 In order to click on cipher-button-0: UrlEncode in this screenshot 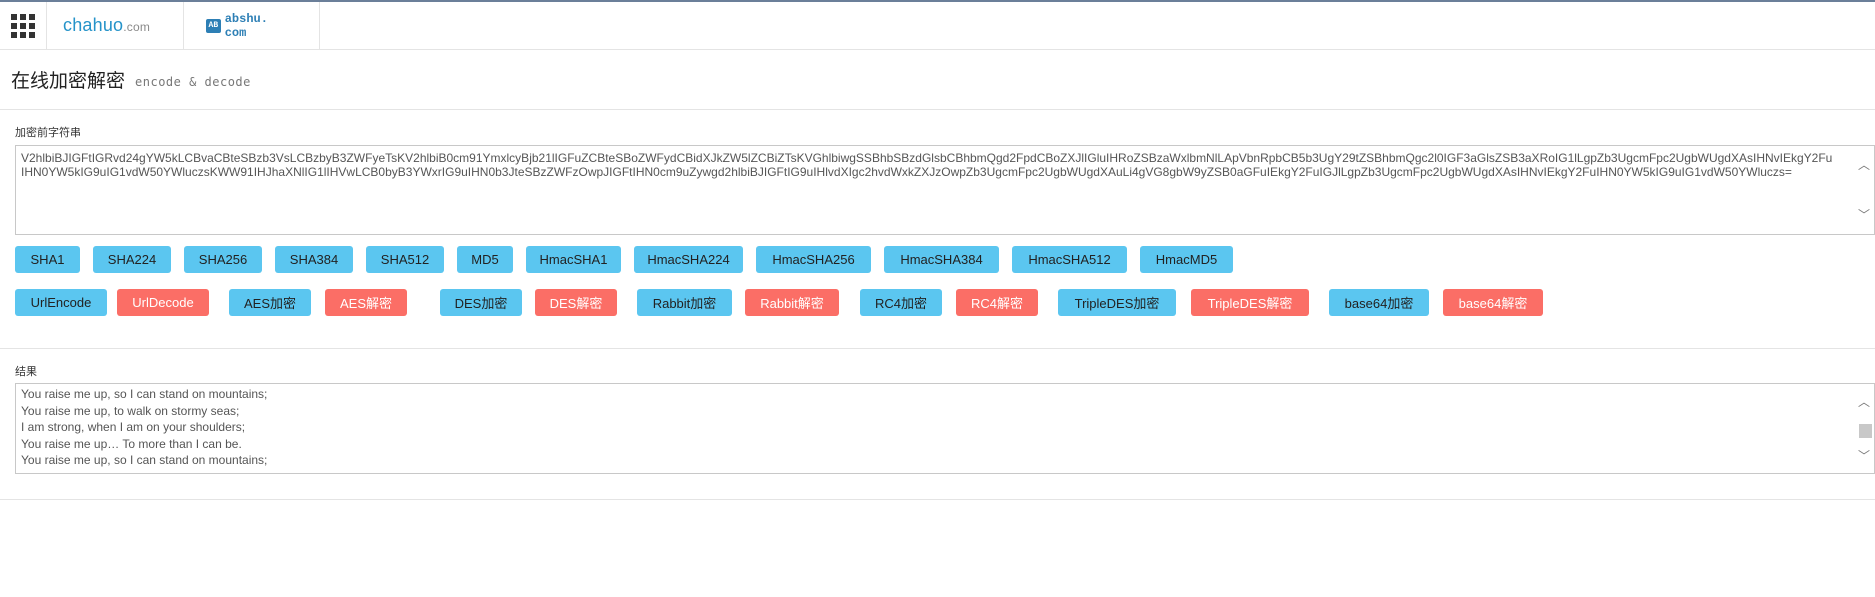, I will do `click(61, 302)`.